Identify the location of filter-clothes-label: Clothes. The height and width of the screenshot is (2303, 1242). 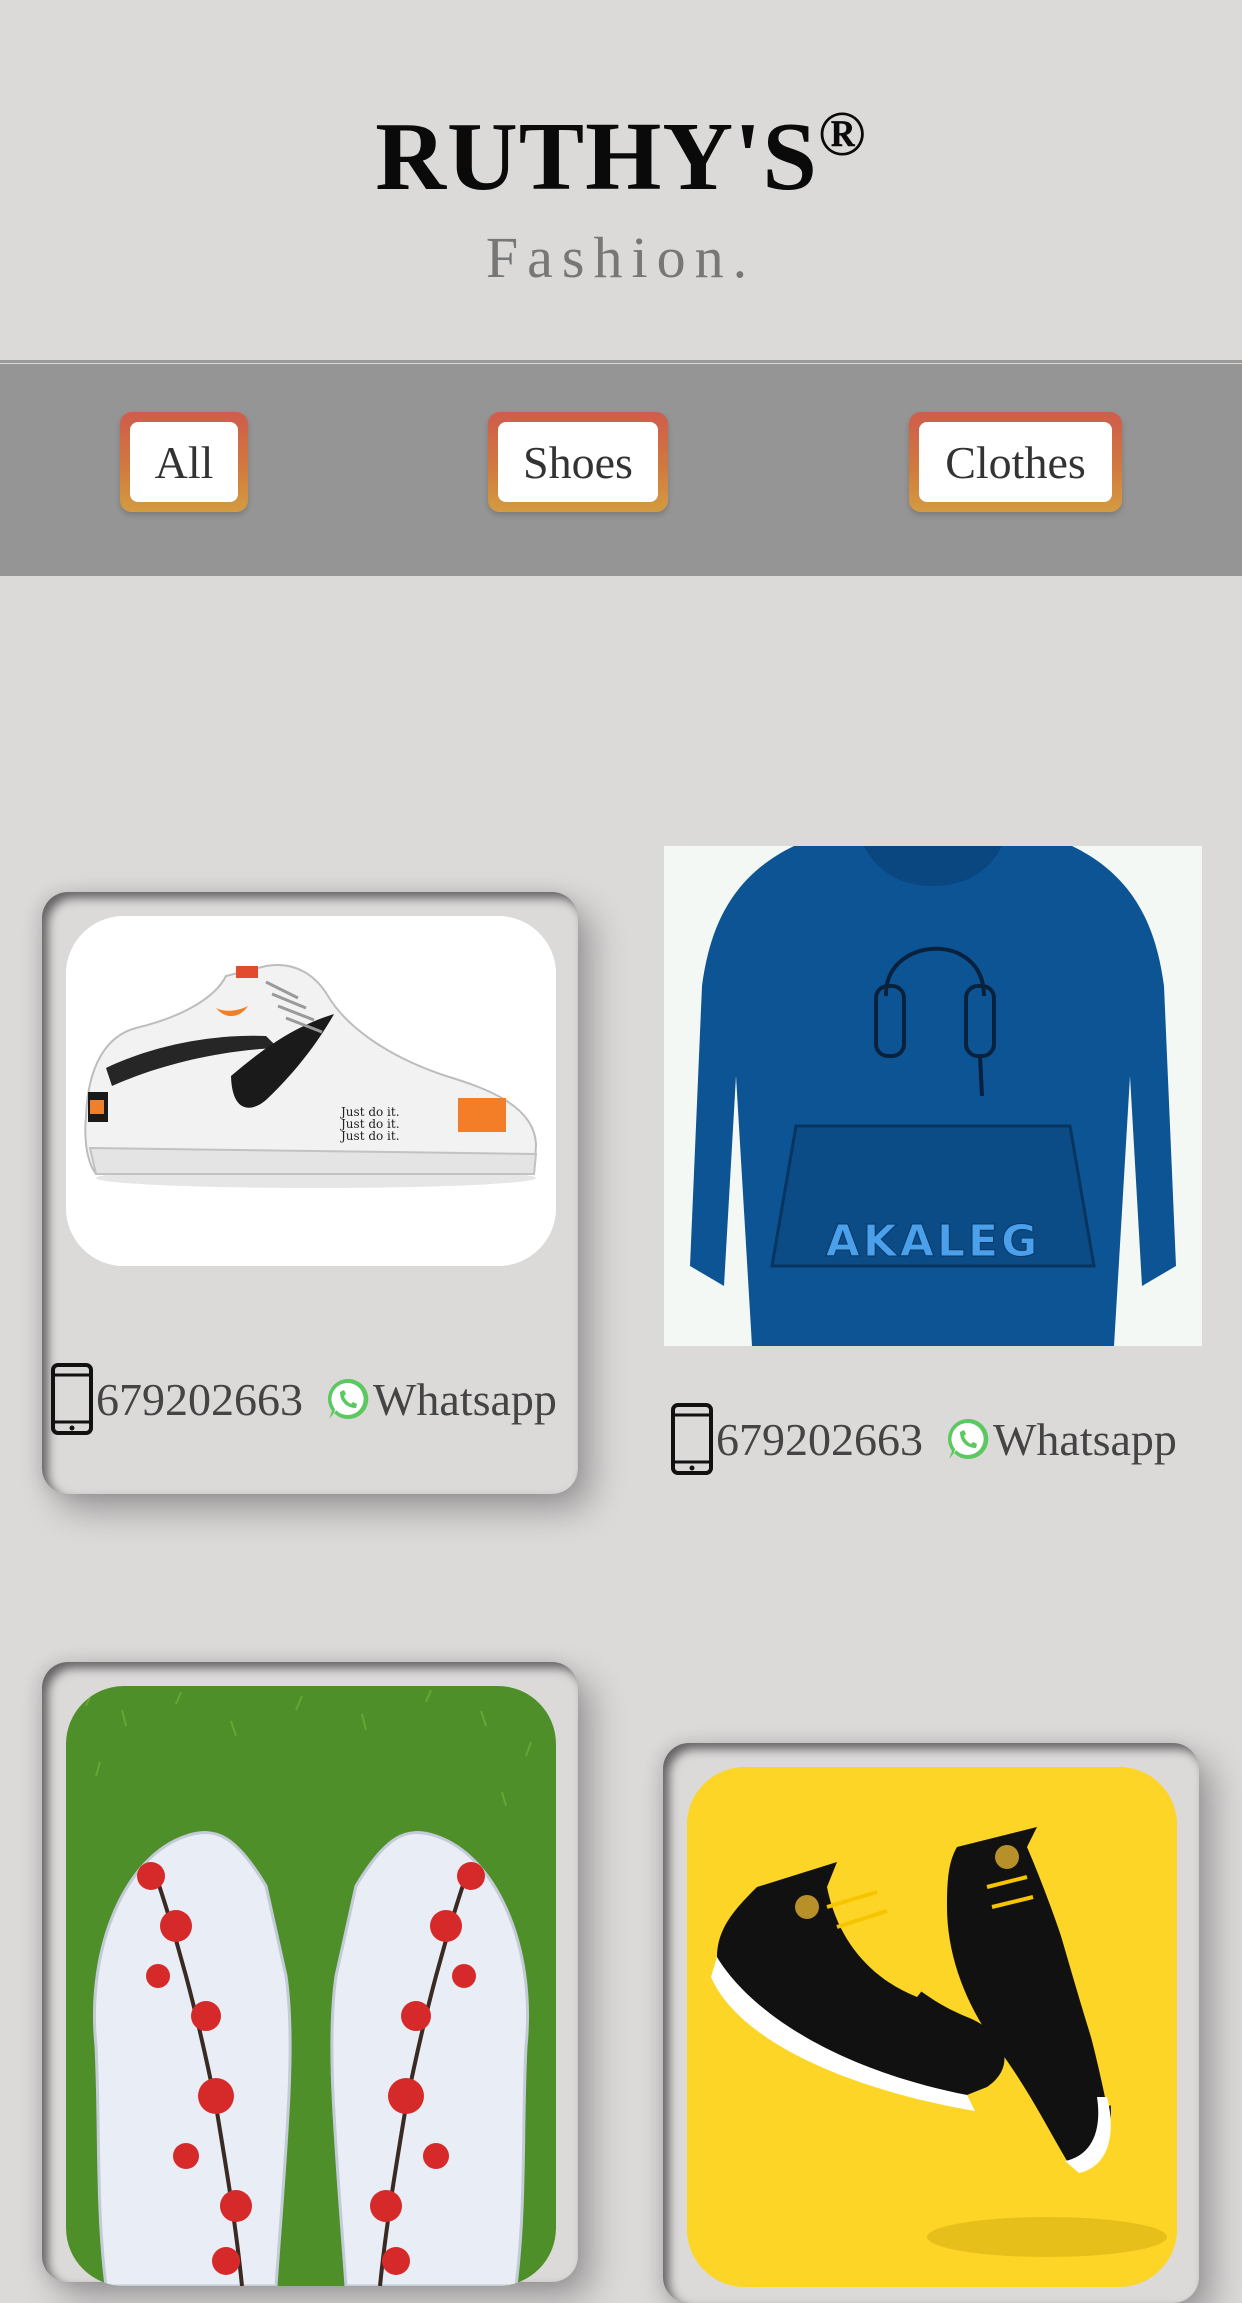
(1015, 462).